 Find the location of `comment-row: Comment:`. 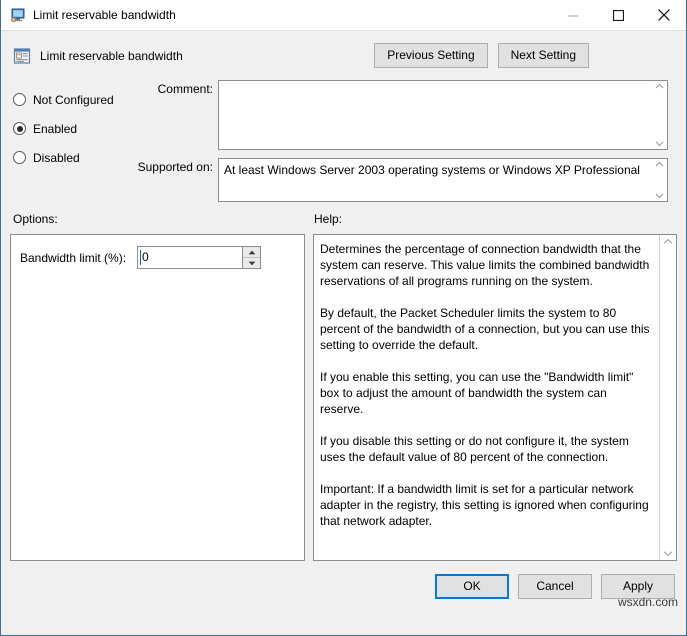

comment-row: Comment: is located at coordinates (406, 115).